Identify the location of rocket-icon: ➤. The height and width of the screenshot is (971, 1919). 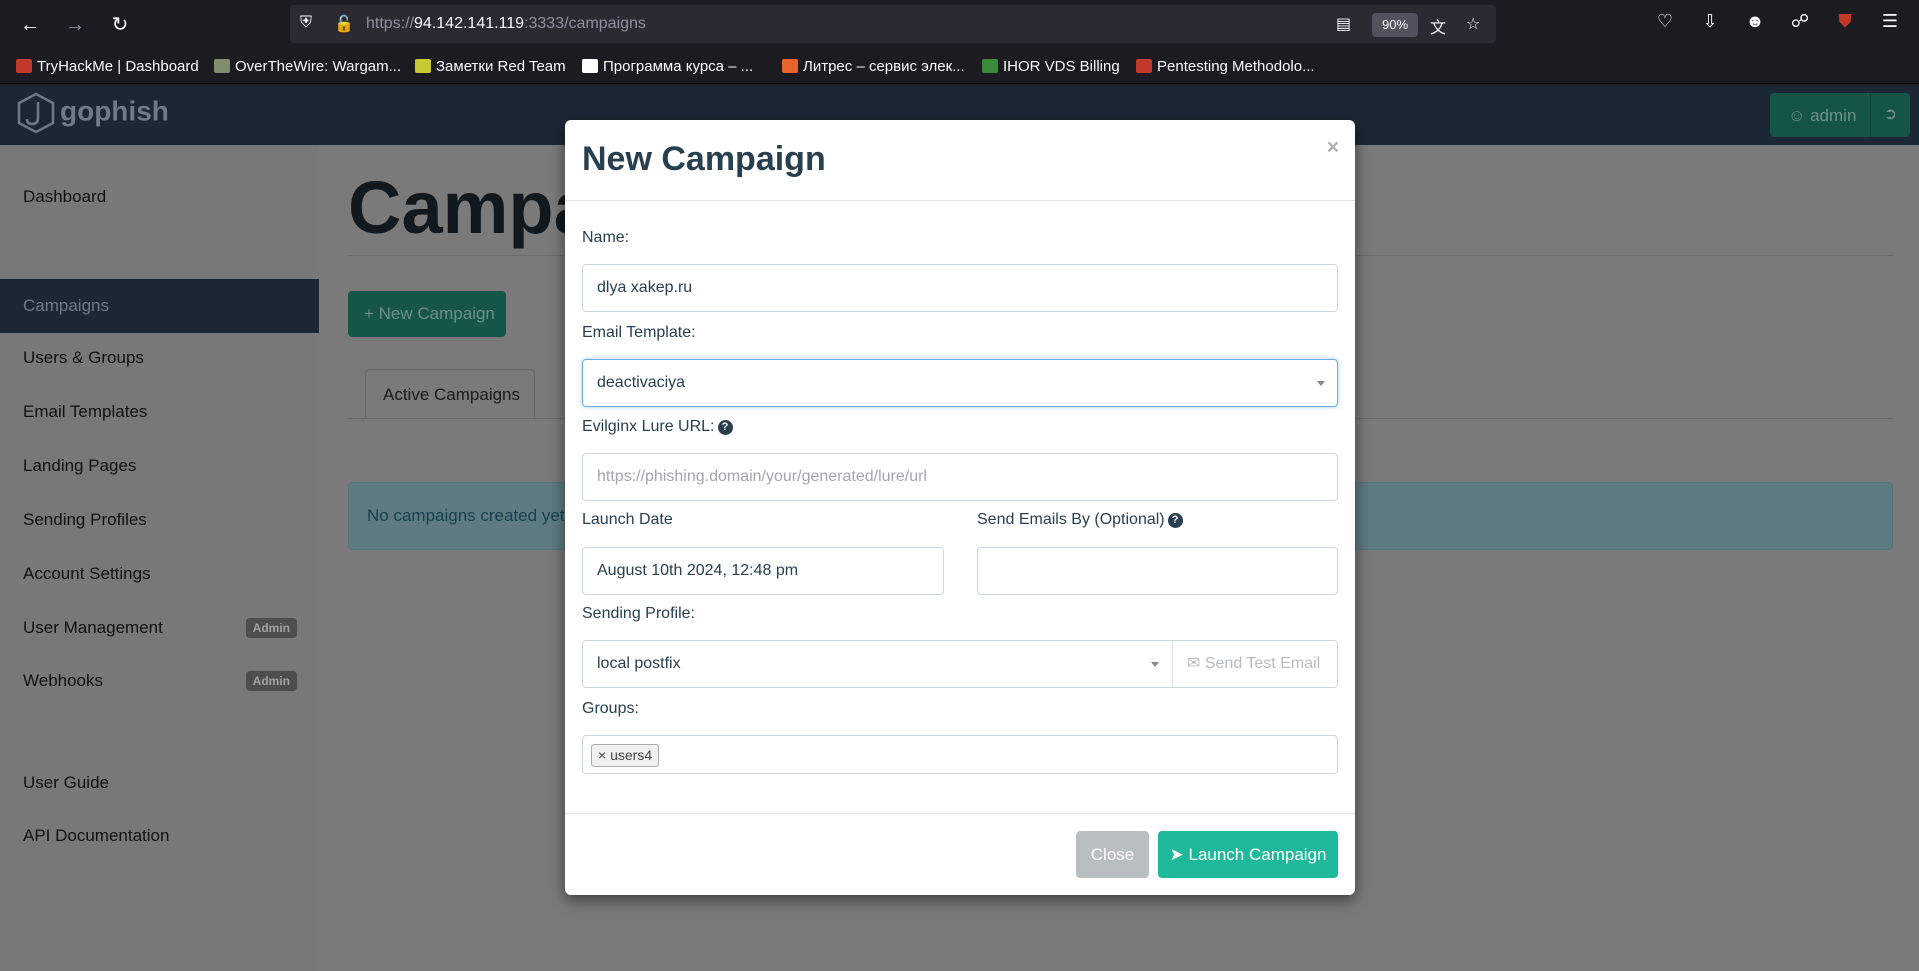
(1179, 854).